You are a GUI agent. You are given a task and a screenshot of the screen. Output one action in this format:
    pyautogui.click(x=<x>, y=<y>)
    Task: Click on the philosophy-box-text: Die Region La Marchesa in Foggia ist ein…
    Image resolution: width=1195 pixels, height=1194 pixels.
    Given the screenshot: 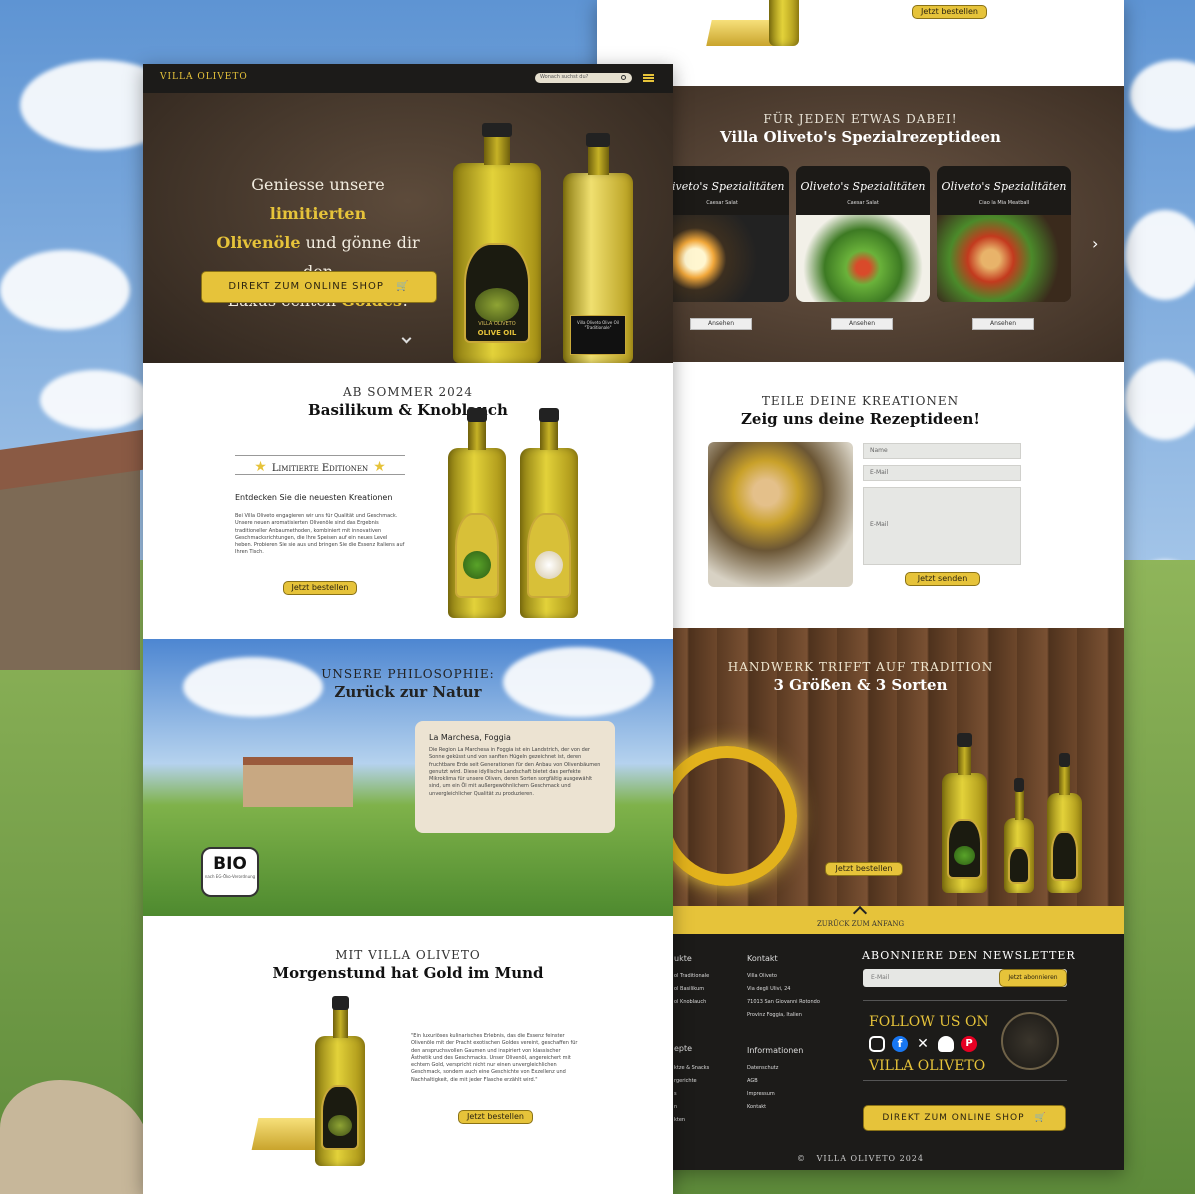 What is the action you would take?
    pyautogui.click(x=515, y=772)
    